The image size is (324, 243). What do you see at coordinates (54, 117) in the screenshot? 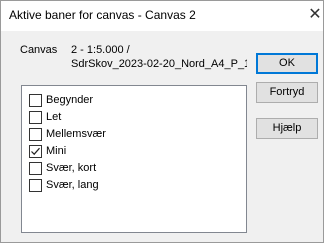
I see `list-item-label: Let` at bounding box center [54, 117].